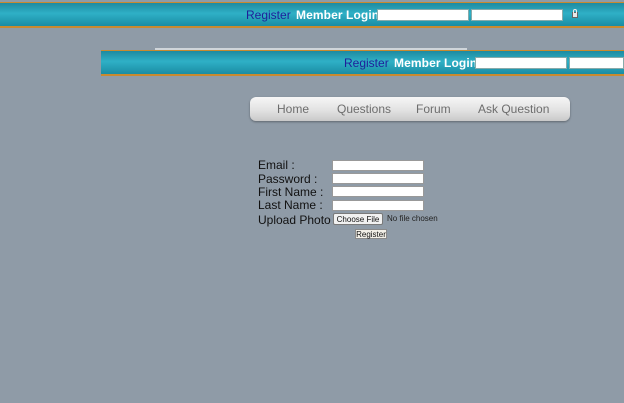 This screenshot has height=403, width=624. I want to click on email-field, so click(378, 165).